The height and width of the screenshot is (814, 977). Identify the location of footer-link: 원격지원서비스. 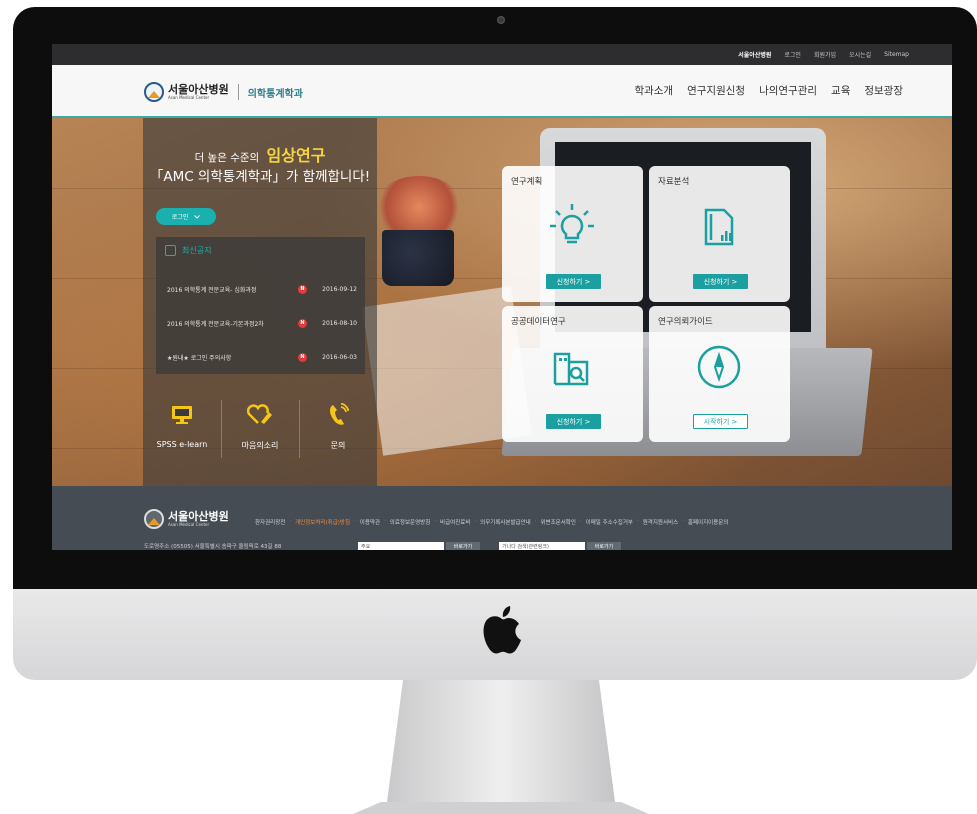
(660, 522).